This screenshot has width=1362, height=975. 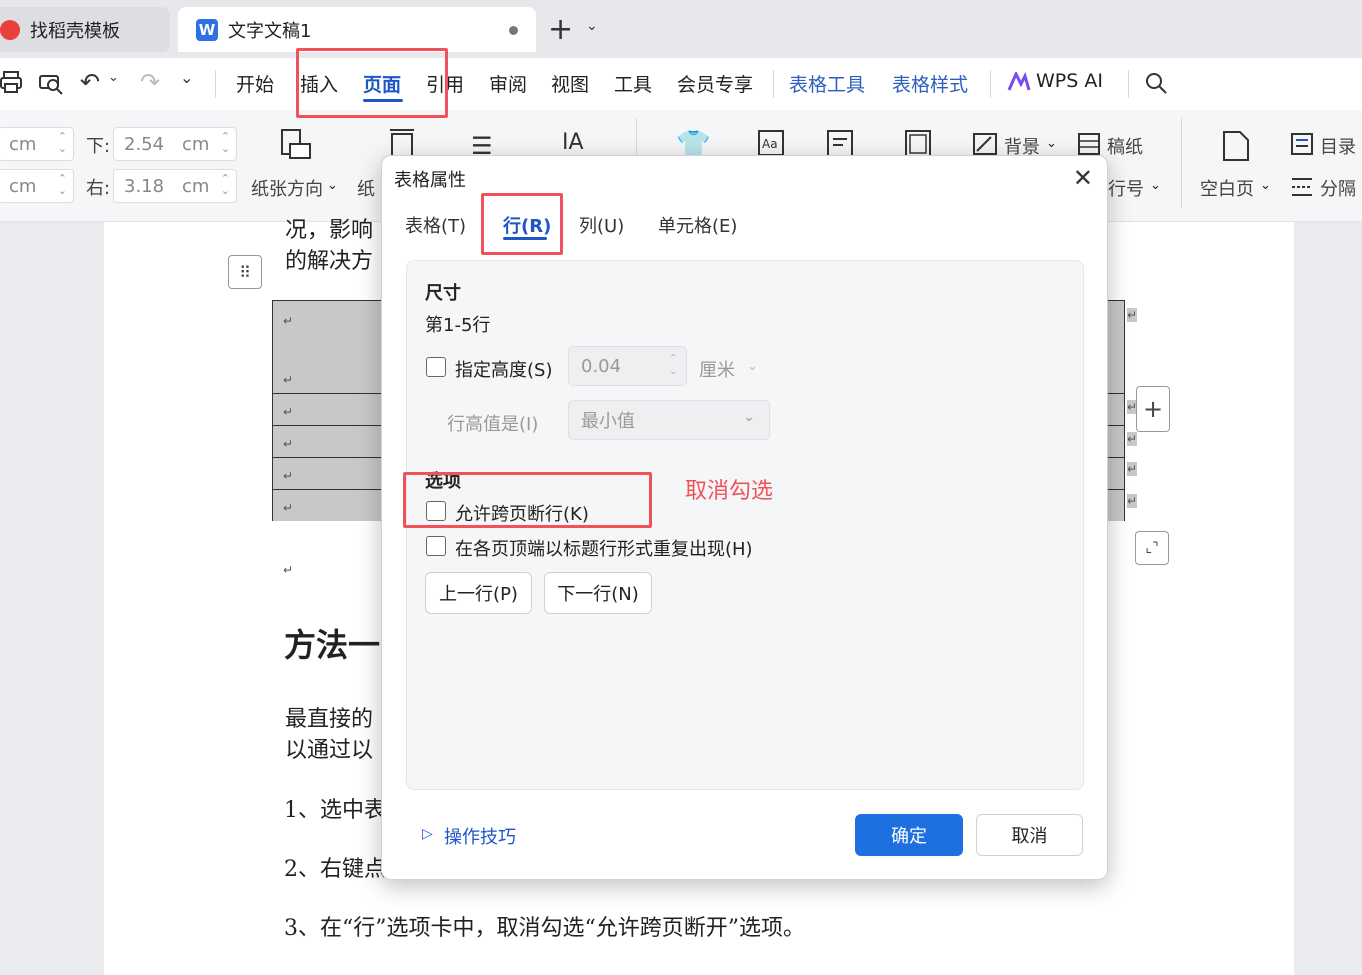 I want to click on orientation-icon, so click(x=295, y=148).